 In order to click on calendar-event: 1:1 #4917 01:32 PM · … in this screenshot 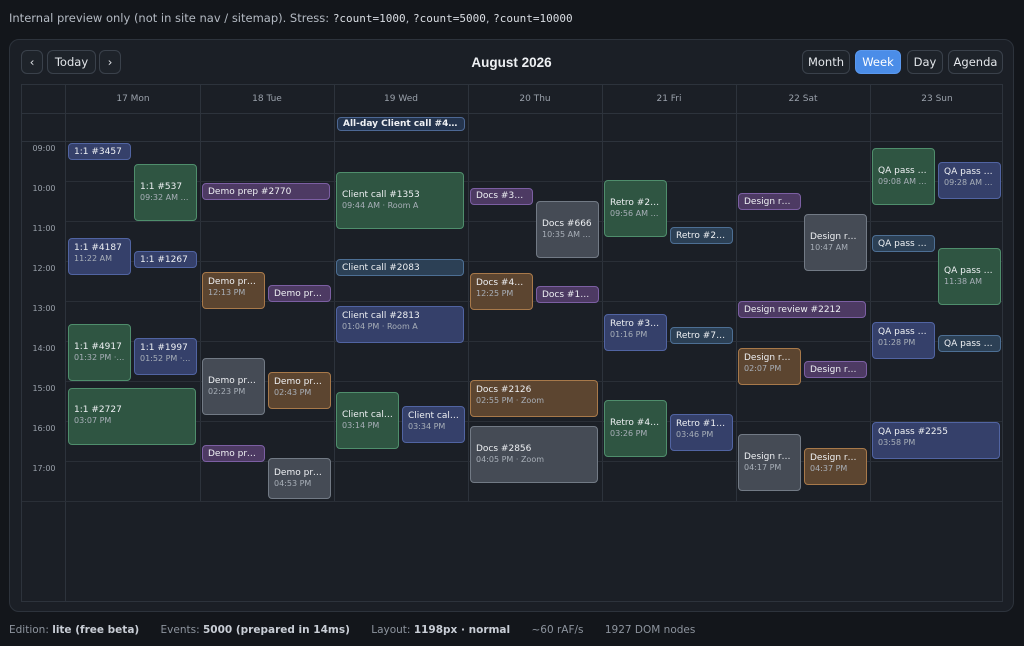, I will do `click(99, 353)`.